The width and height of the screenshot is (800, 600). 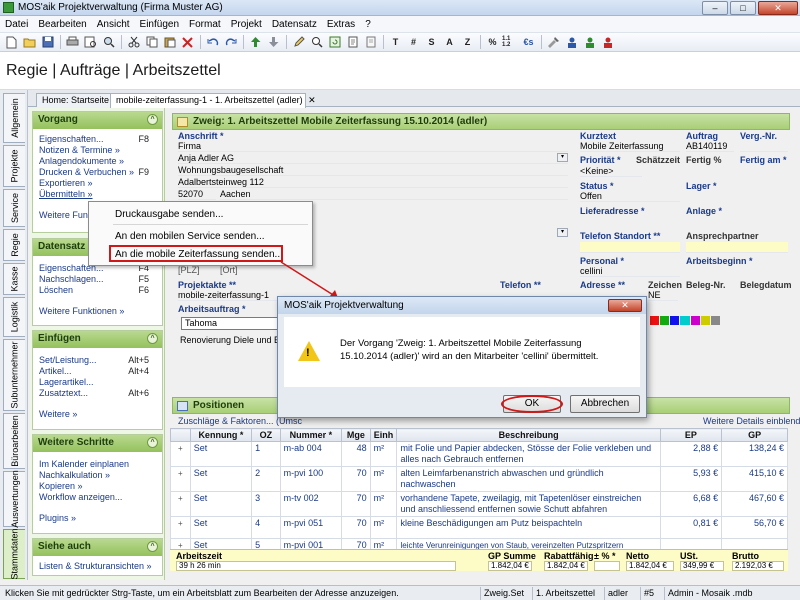 I want to click on maximize-button: □, so click(x=743, y=7).